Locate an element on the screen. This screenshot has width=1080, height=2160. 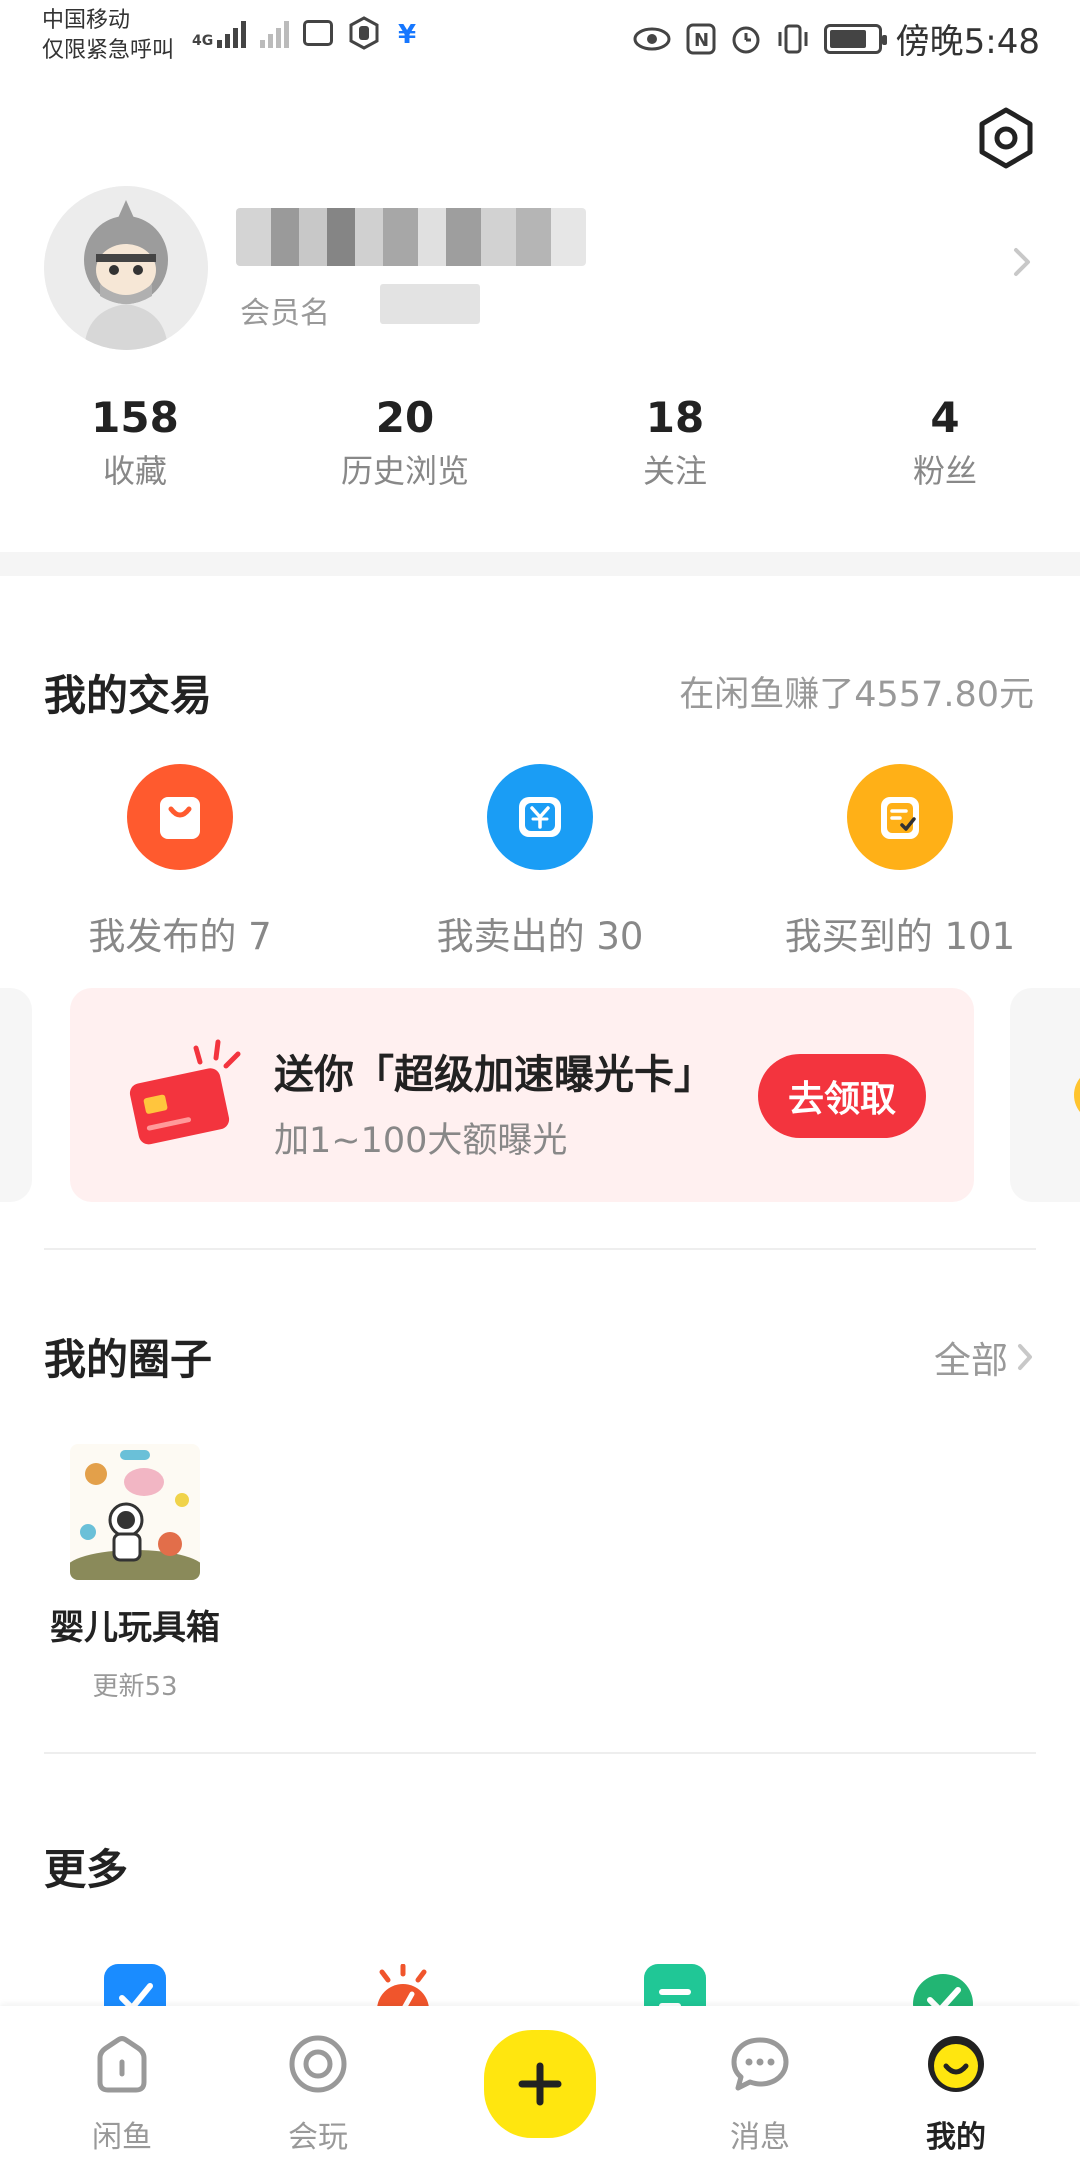
carrier-name: 中国移动 is located at coordinates (86, 20).